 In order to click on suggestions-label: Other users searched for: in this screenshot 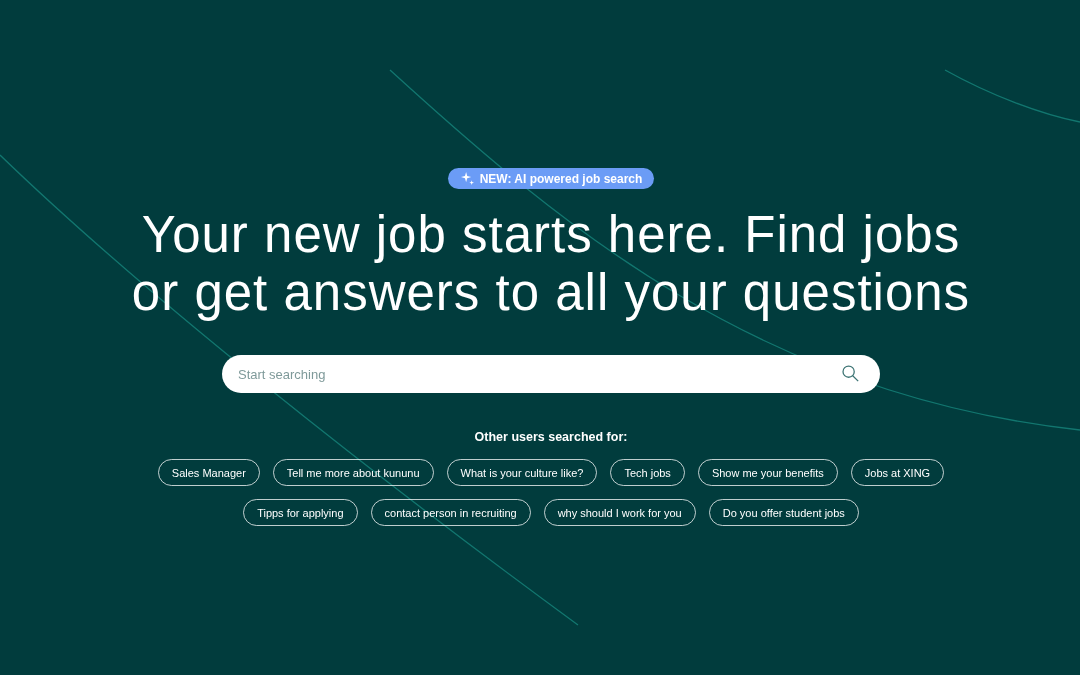, I will do `click(551, 437)`.